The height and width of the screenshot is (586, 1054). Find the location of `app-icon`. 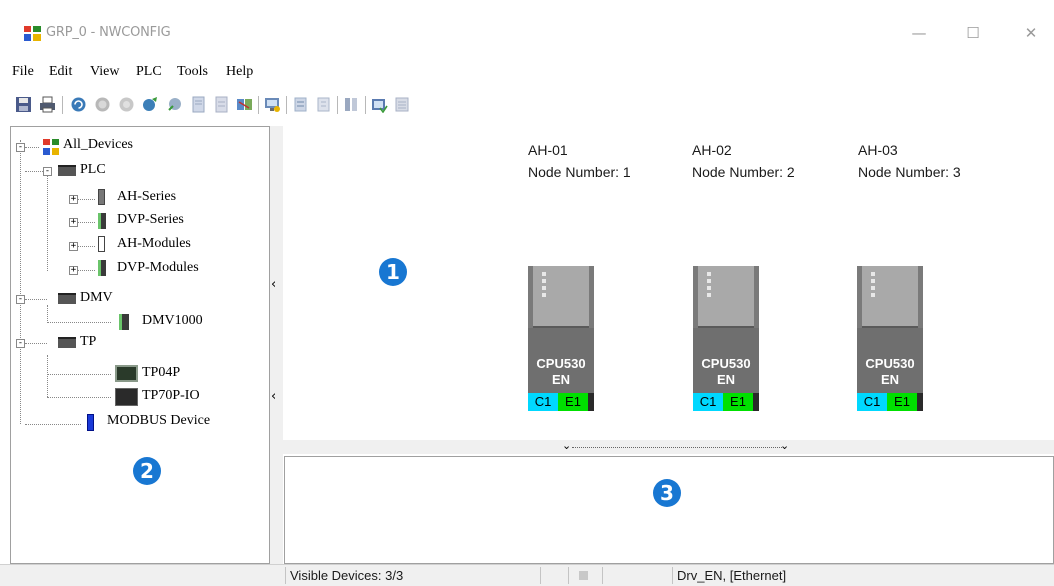

app-icon is located at coordinates (32, 33).